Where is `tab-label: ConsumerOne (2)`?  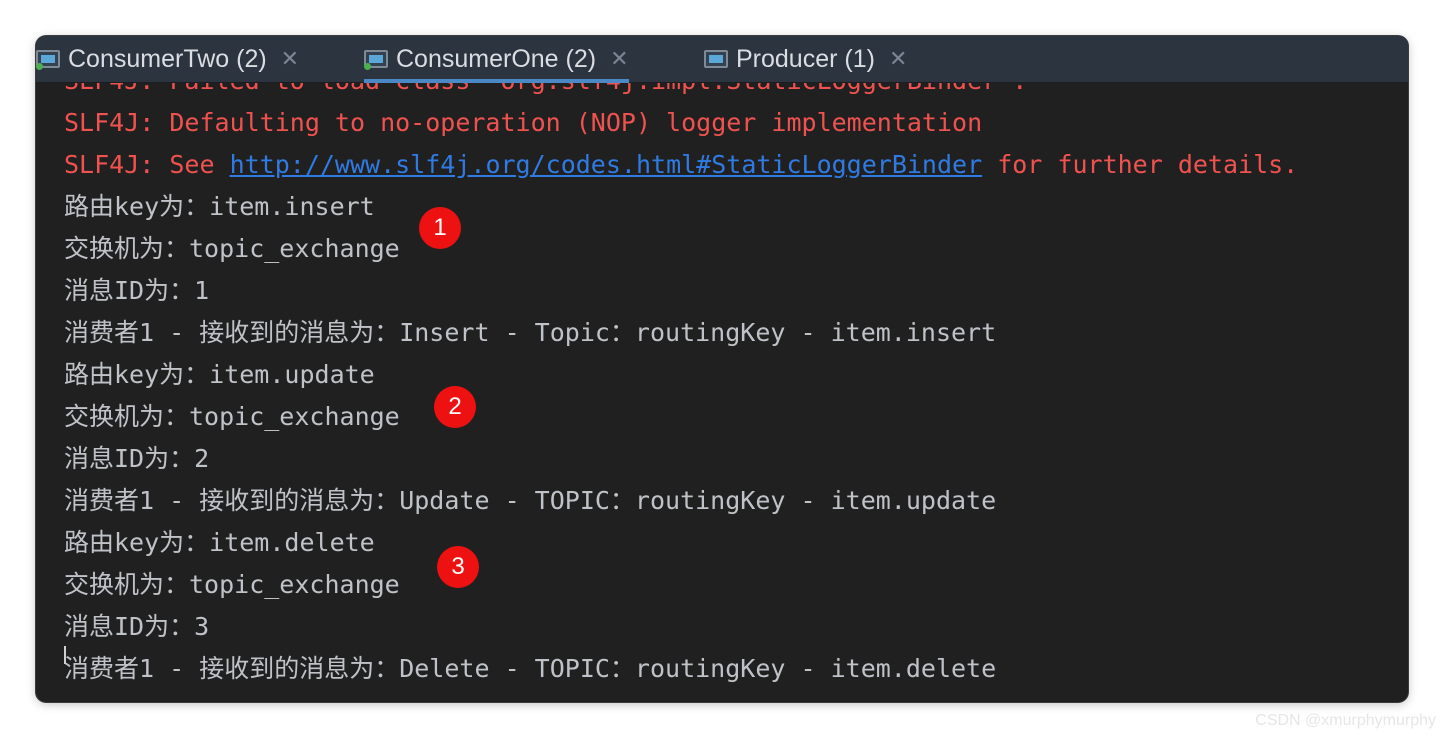 tab-label: ConsumerOne (2) is located at coordinates (496, 58).